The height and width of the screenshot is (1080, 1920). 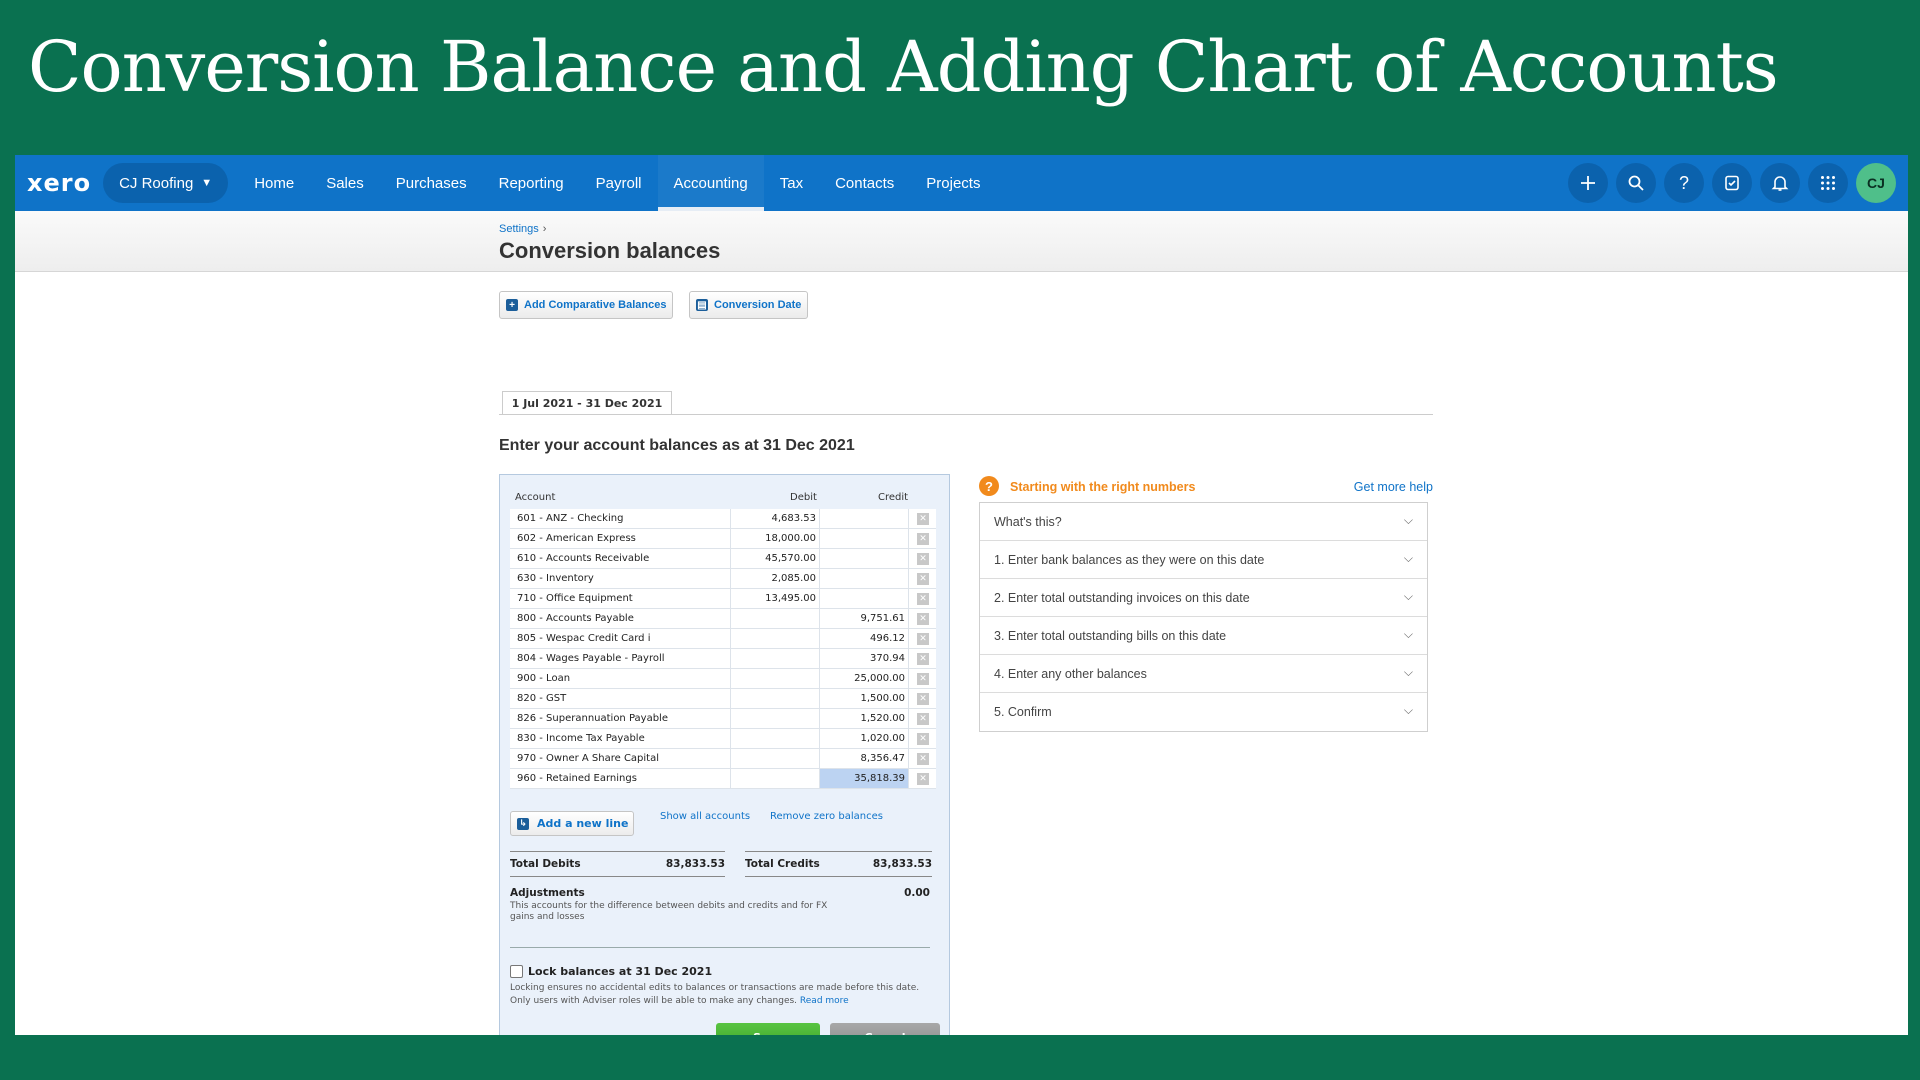 What do you see at coordinates (583, 638) in the screenshot?
I see `account-cell: 805 - Wespac Credit Card i` at bounding box center [583, 638].